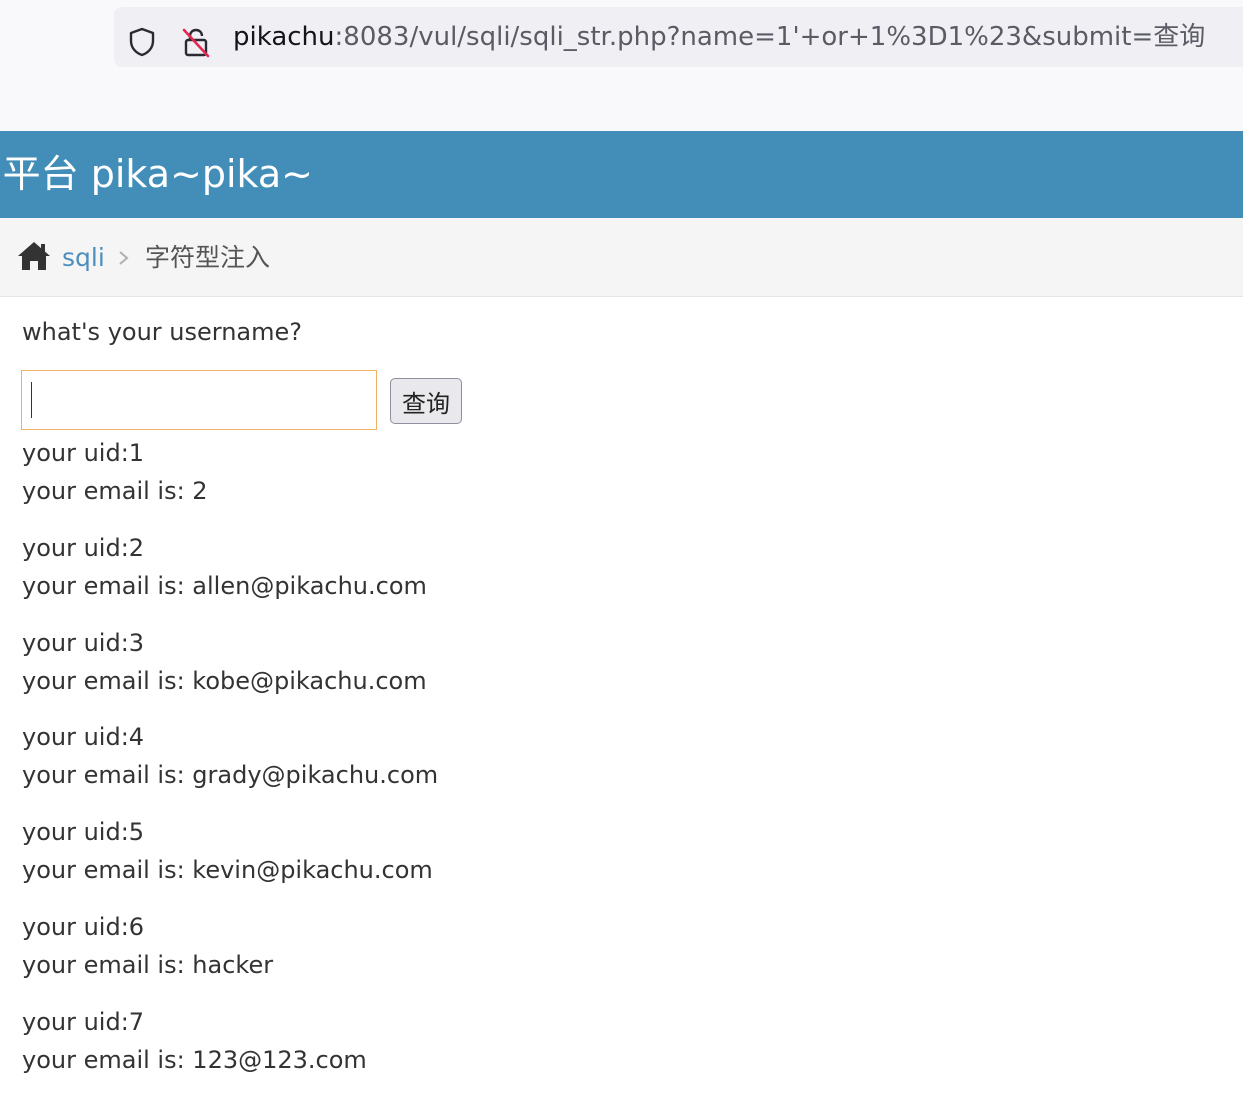  I want to click on text-caret, so click(31, 400).